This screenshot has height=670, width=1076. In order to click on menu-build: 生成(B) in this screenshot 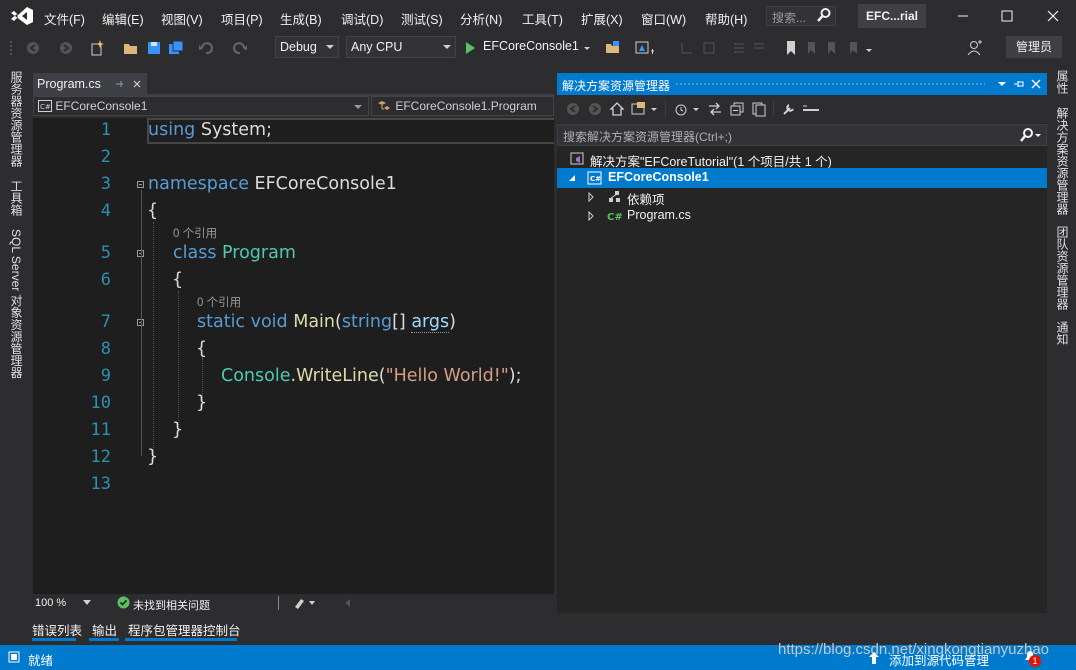, I will do `click(301, 18)`.